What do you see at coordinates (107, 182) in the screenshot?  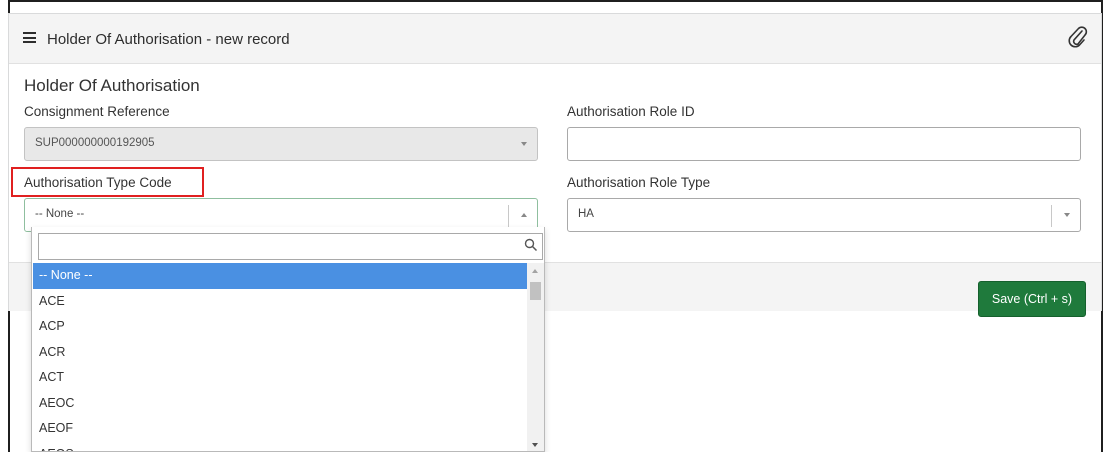 I see `highlight-box` at bounding box center [107, 182].